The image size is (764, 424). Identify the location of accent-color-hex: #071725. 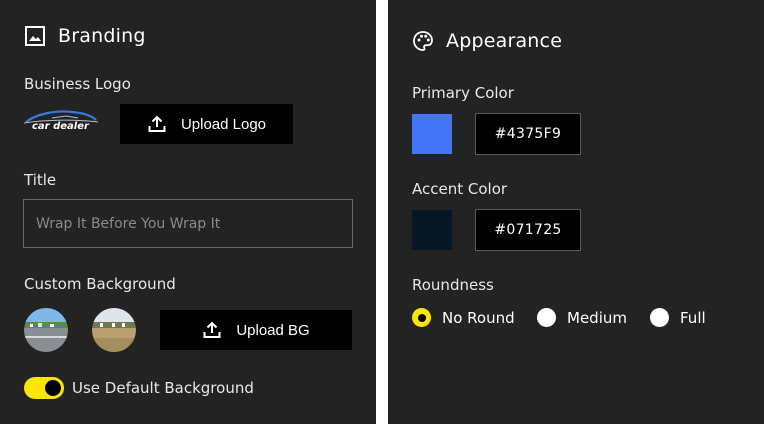
(528, 230).